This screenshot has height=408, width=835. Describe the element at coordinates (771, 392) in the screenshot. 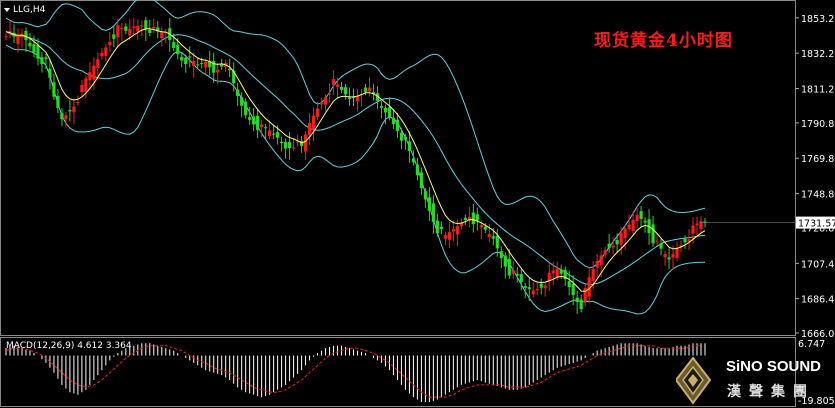

I see `brand-name-cn: 漢聲集團` at that location.